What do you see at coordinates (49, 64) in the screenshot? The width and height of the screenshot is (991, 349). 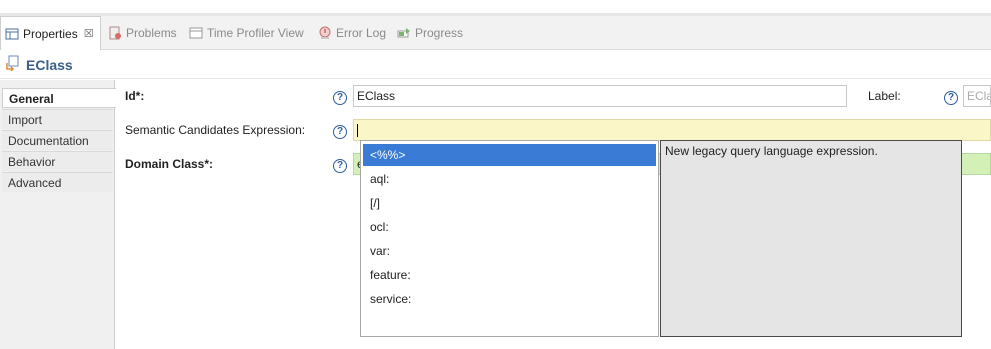 I see `page-title: EClass` at bounding box center [49, 64].